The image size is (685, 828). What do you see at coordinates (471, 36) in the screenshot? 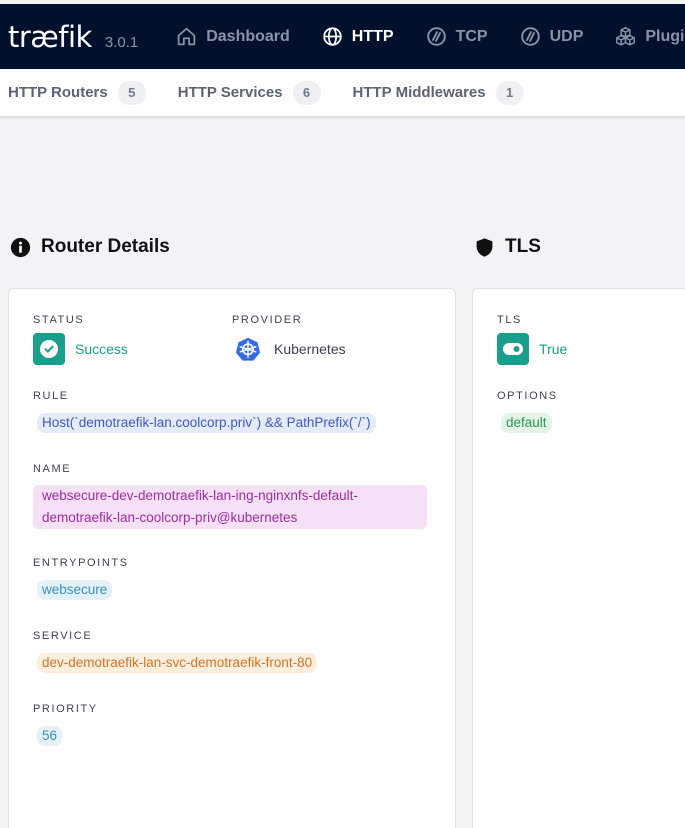
I see `nav-tcp-label: TCP` at bounding box center [471, 36].